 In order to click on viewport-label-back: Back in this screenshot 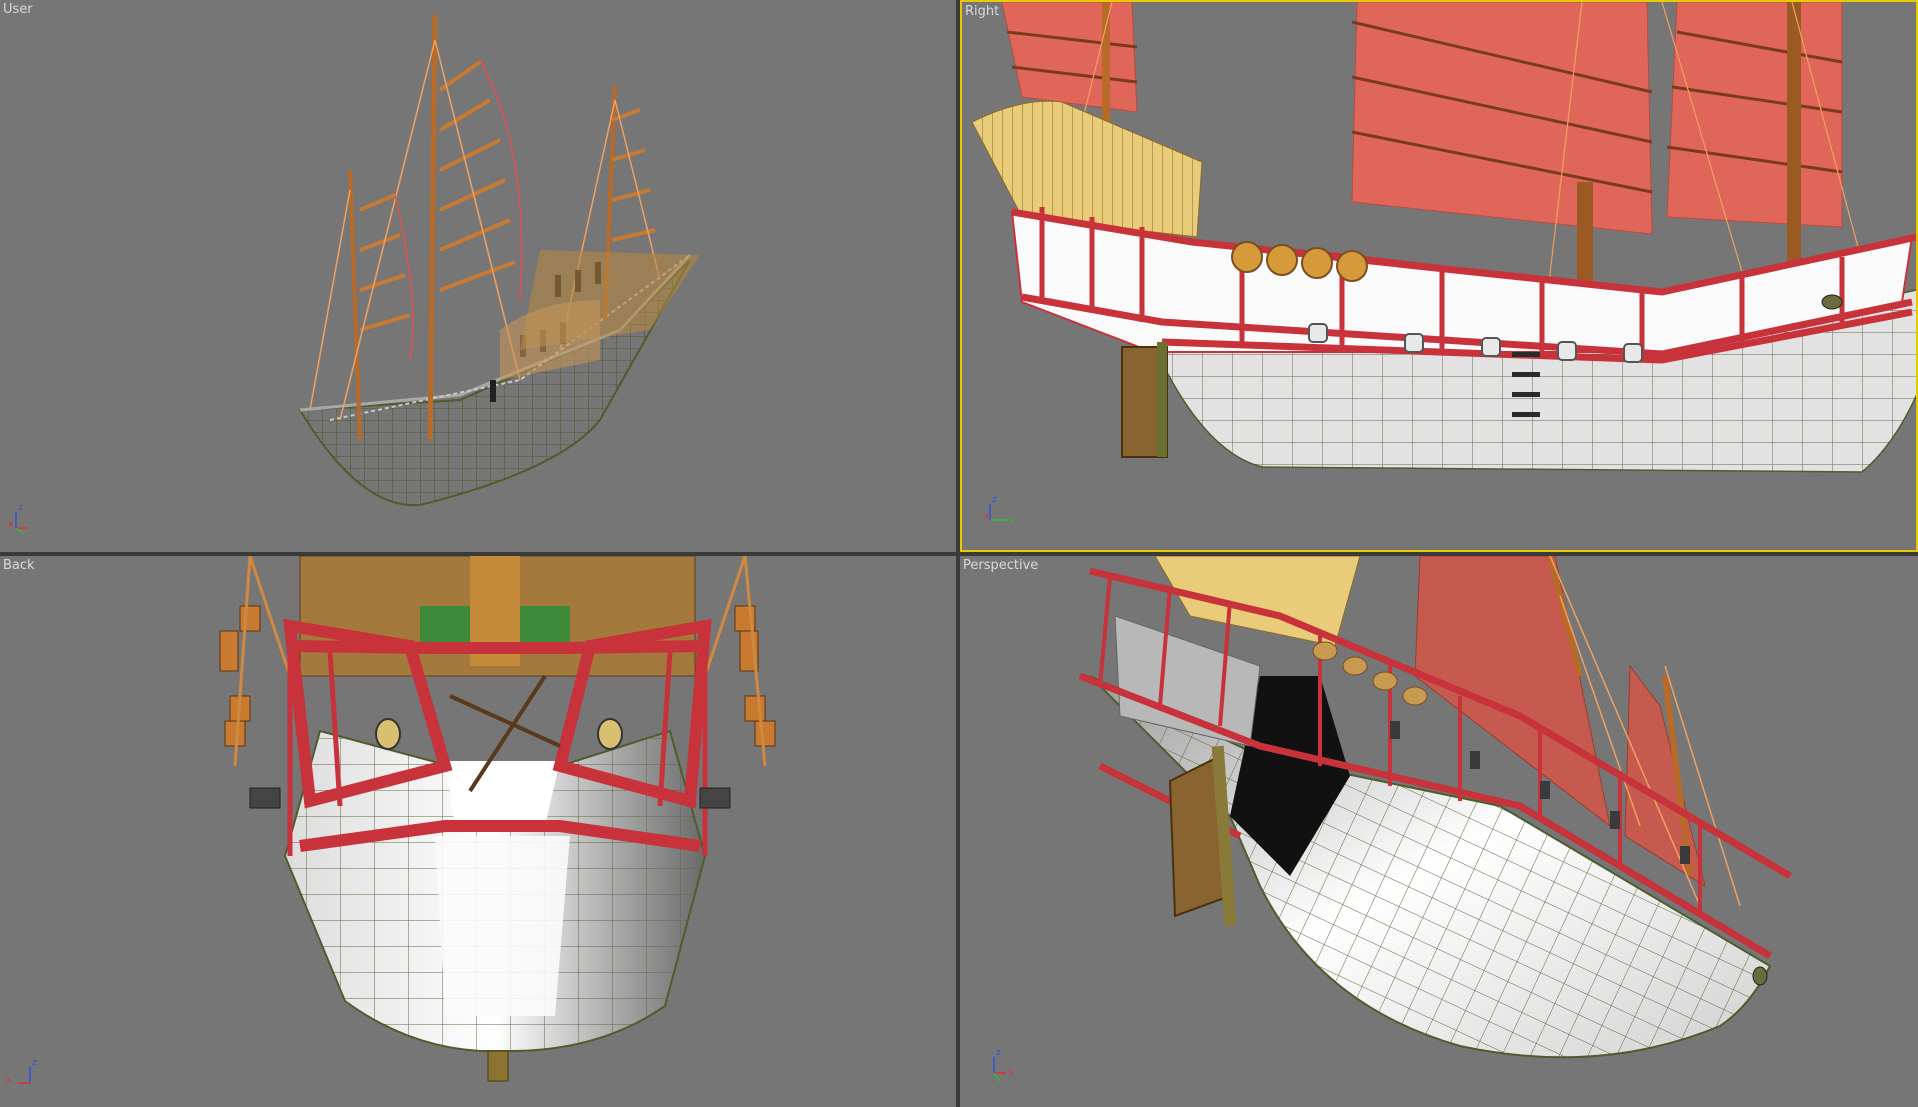, I will do `click(19, 565)`.